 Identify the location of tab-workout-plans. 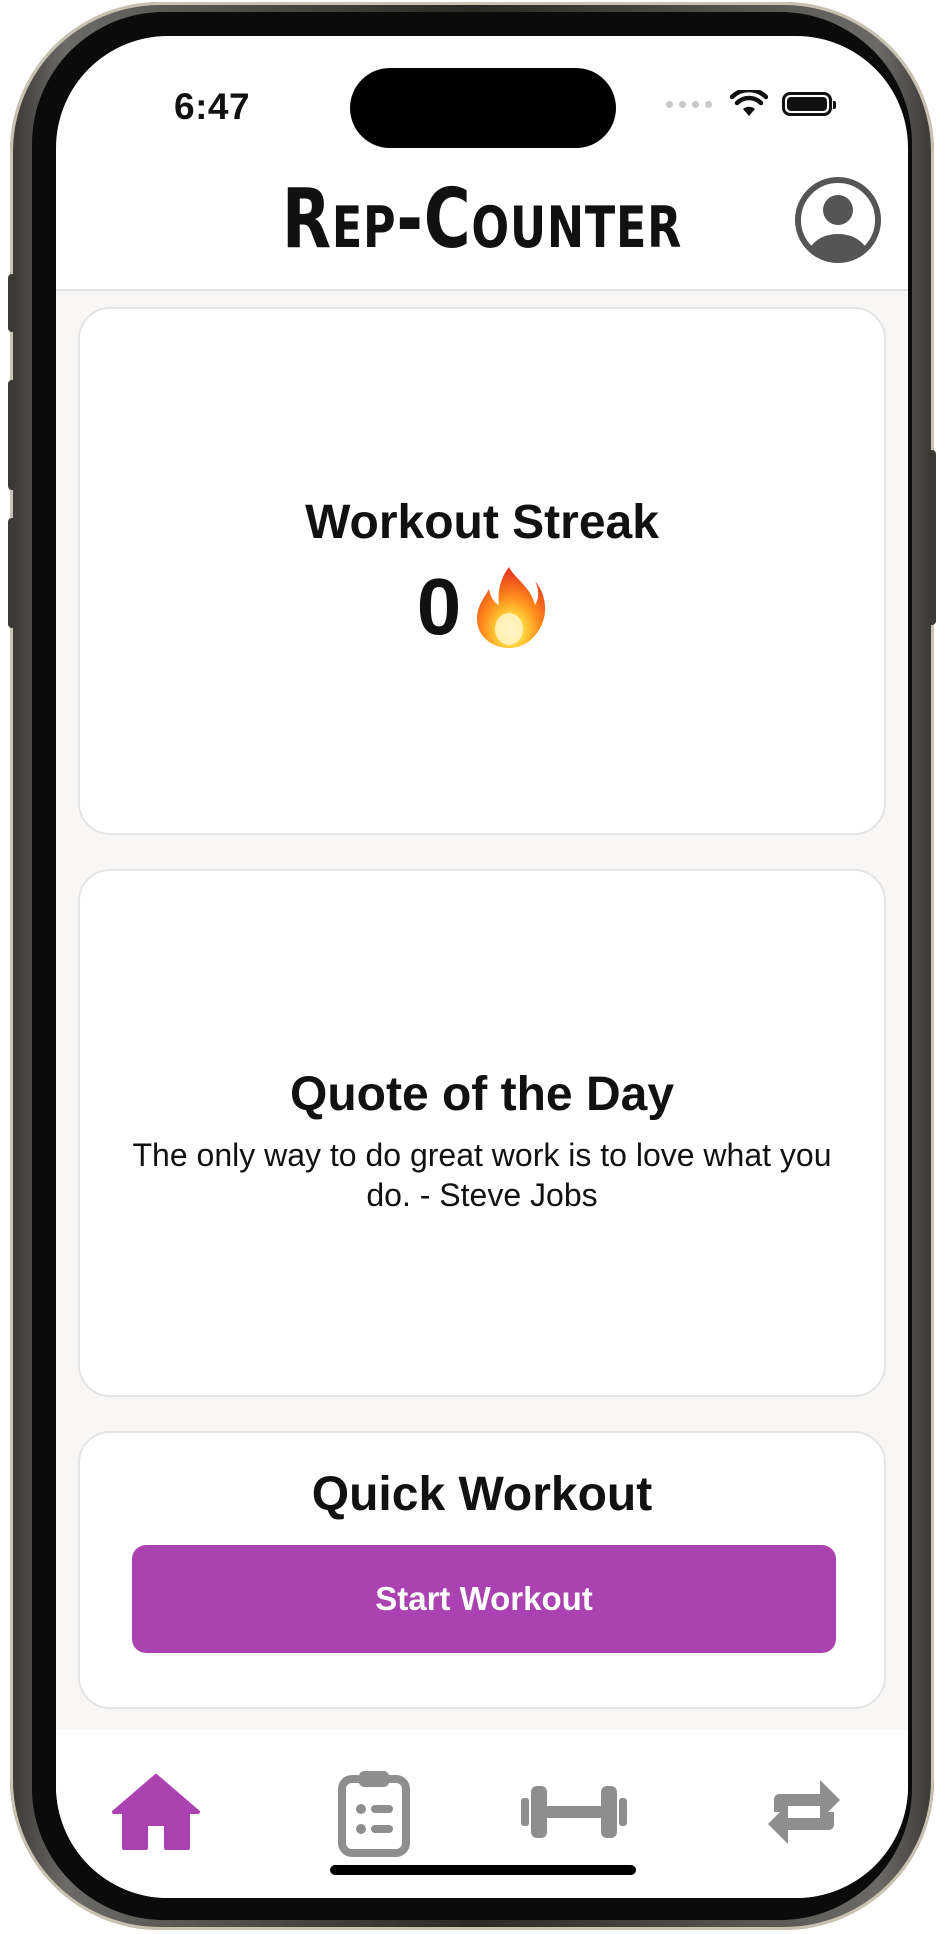
(374, 1812).